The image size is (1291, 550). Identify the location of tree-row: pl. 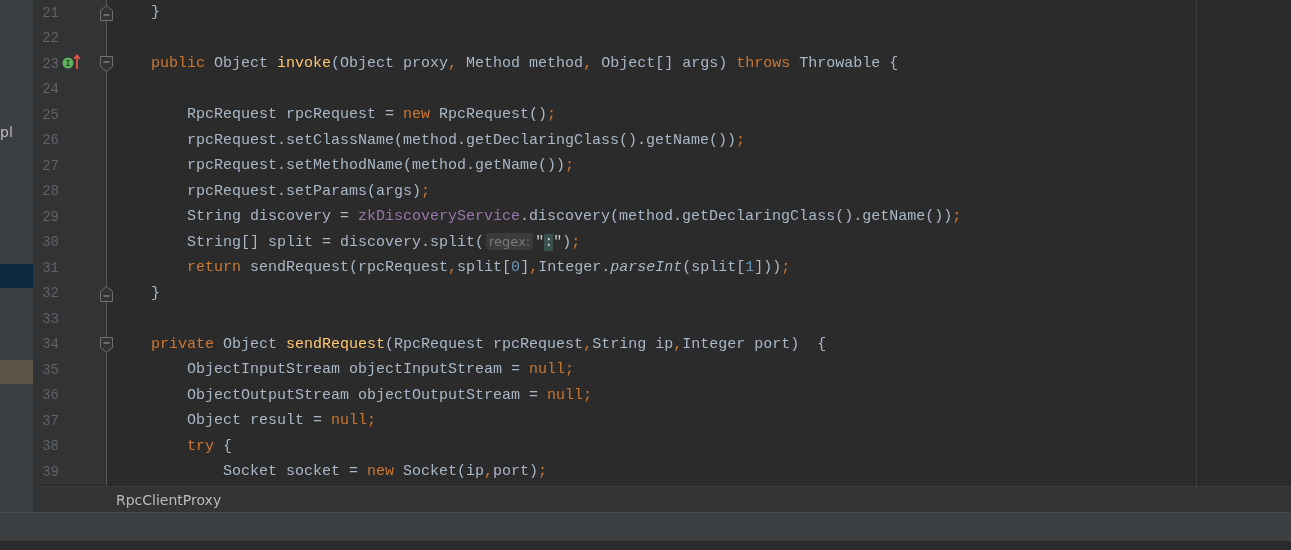
(16, 132).